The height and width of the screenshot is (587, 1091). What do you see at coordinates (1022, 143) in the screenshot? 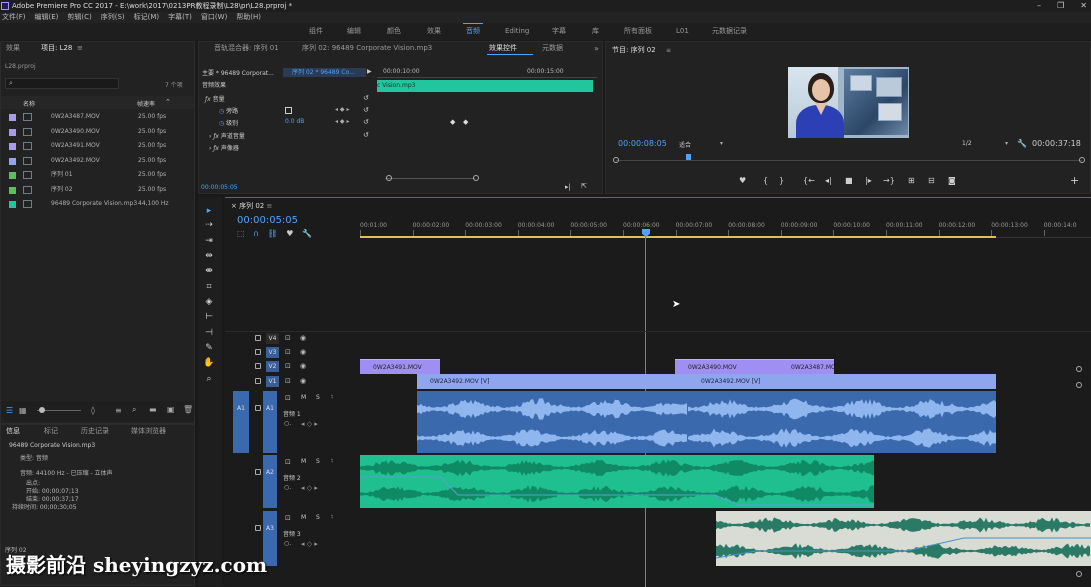
I see `settings-wrench-icon: 🔧` at bounding box center [1022, 143].